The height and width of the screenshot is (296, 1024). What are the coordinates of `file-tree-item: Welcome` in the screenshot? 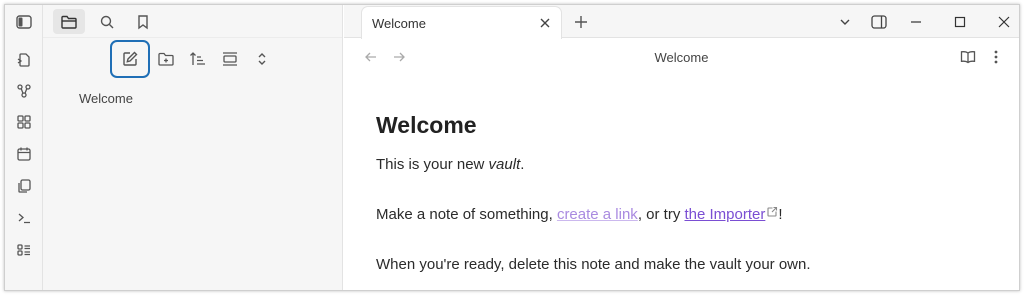 It's located at (106, 98).